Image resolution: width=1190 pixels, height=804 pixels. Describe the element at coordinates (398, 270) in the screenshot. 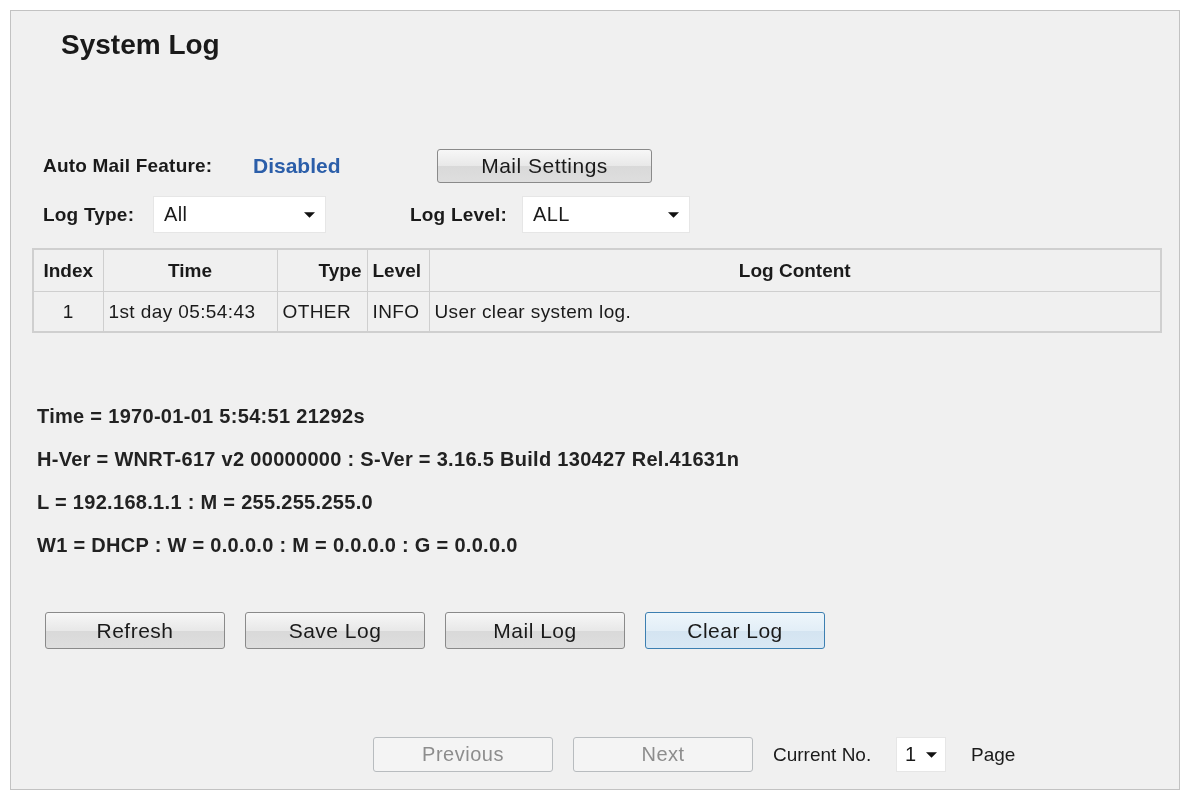

I see `column-header: Level` at that location.